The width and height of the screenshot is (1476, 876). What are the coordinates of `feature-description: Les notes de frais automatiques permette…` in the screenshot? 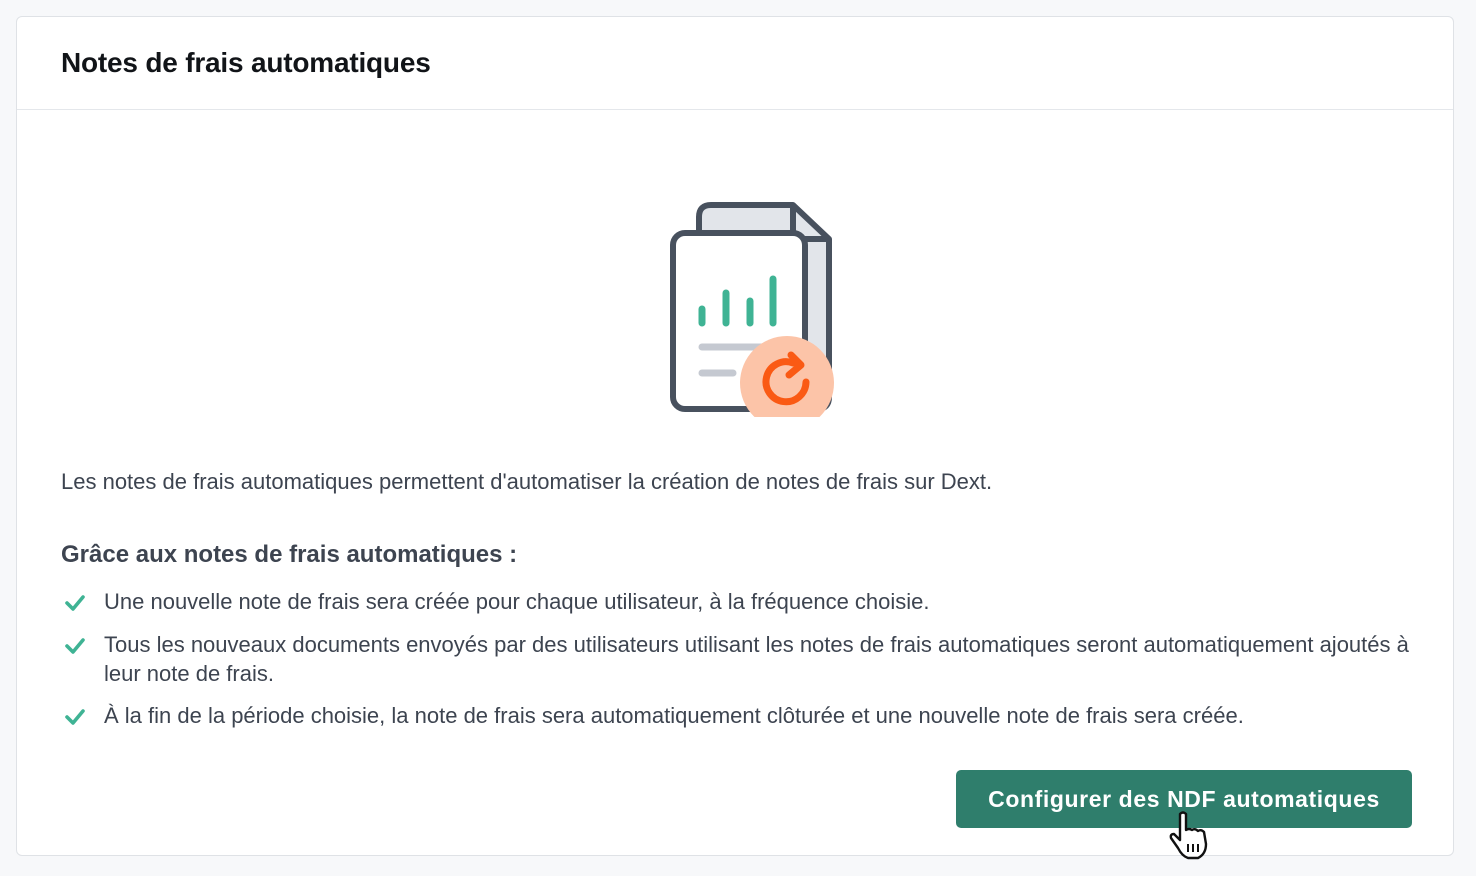 It's located at (527, 481).